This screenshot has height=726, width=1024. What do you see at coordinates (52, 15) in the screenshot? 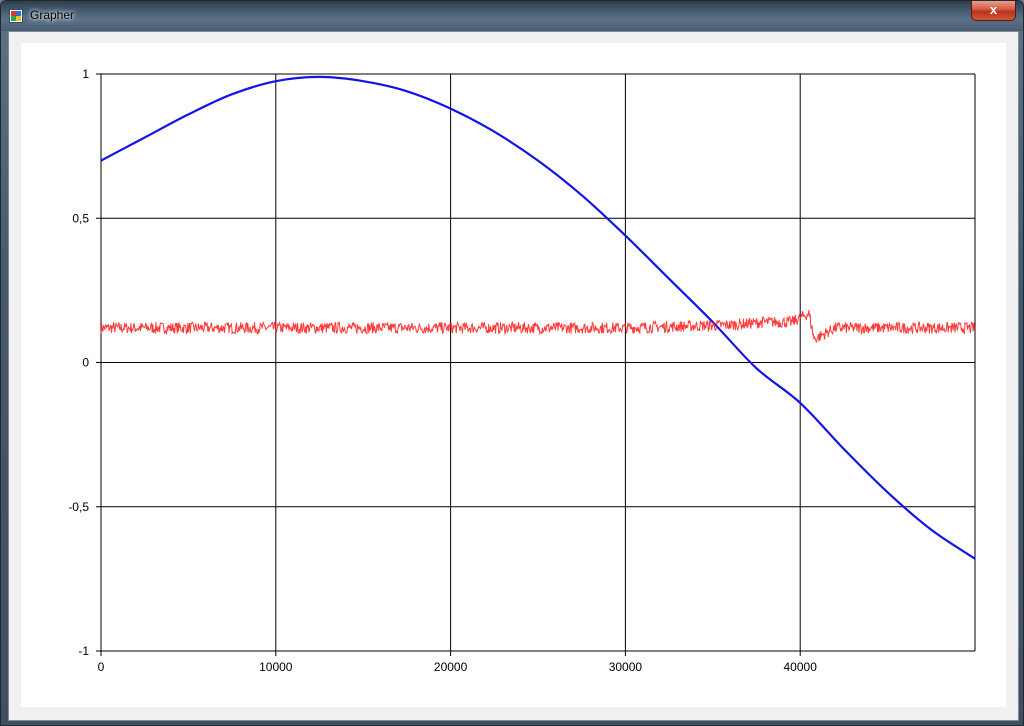
I see `window-title: Grapher` at bounding box center [52, 15].